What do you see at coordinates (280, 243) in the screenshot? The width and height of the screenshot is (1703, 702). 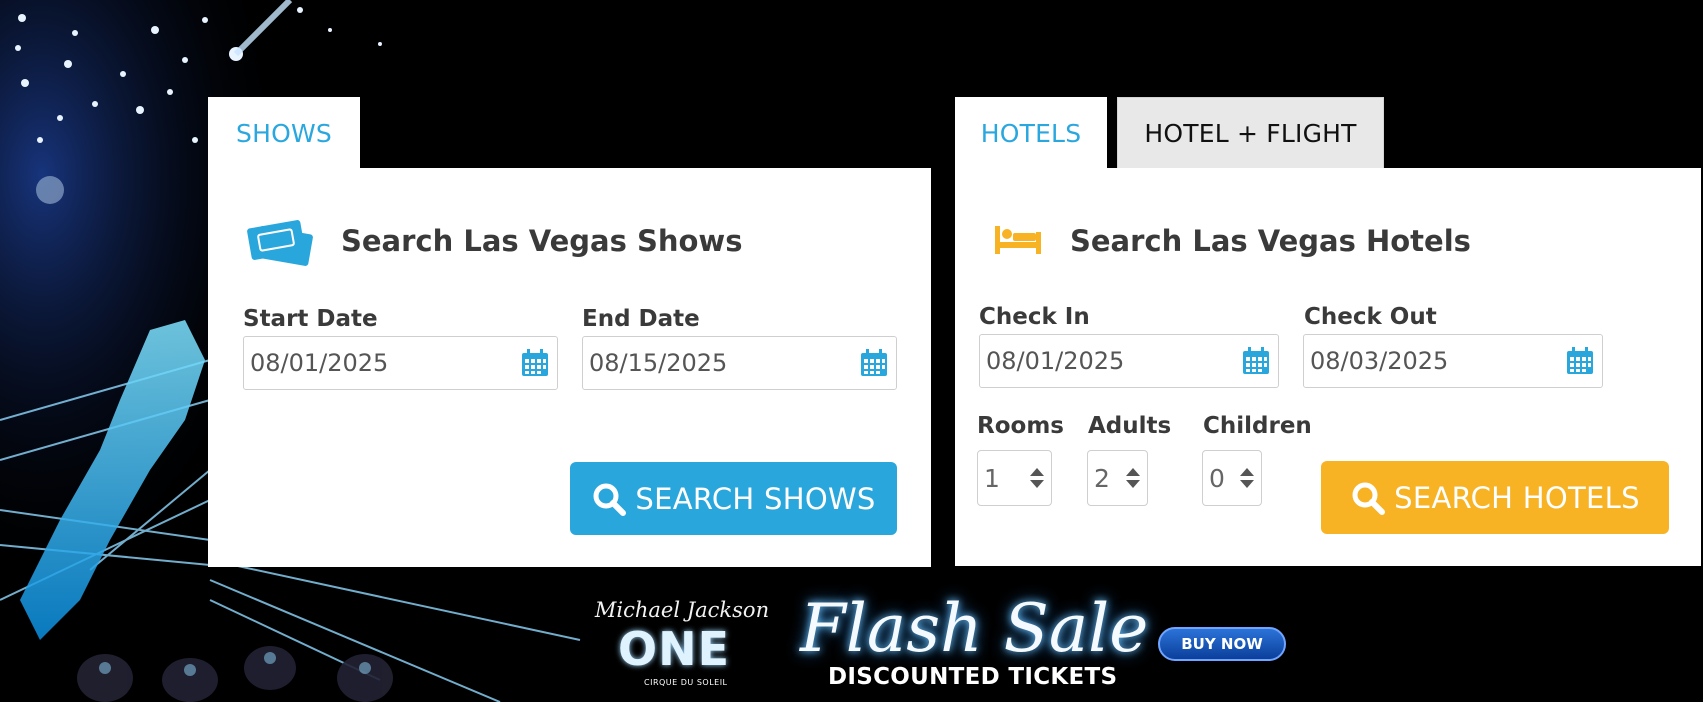 I see `tickets-icon` at bounding box center [280, 243].